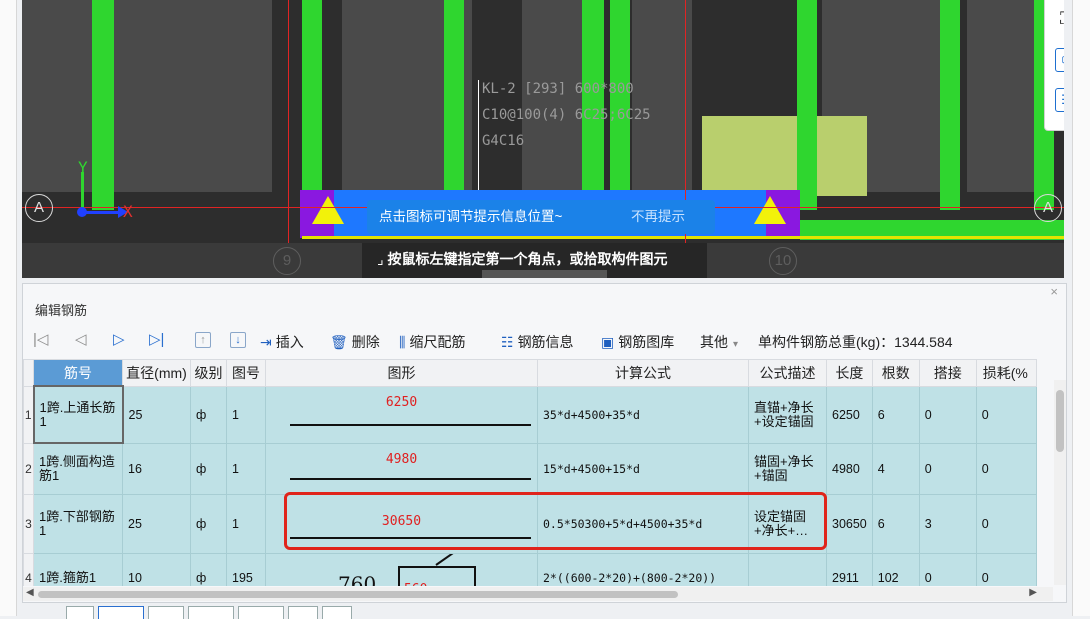 The height and width of the screenshot is (619, 1090). Describe the element at coordinates (658, 217) in the screenshot. I see `hint-dismiss-link: 不再提示` at that location.